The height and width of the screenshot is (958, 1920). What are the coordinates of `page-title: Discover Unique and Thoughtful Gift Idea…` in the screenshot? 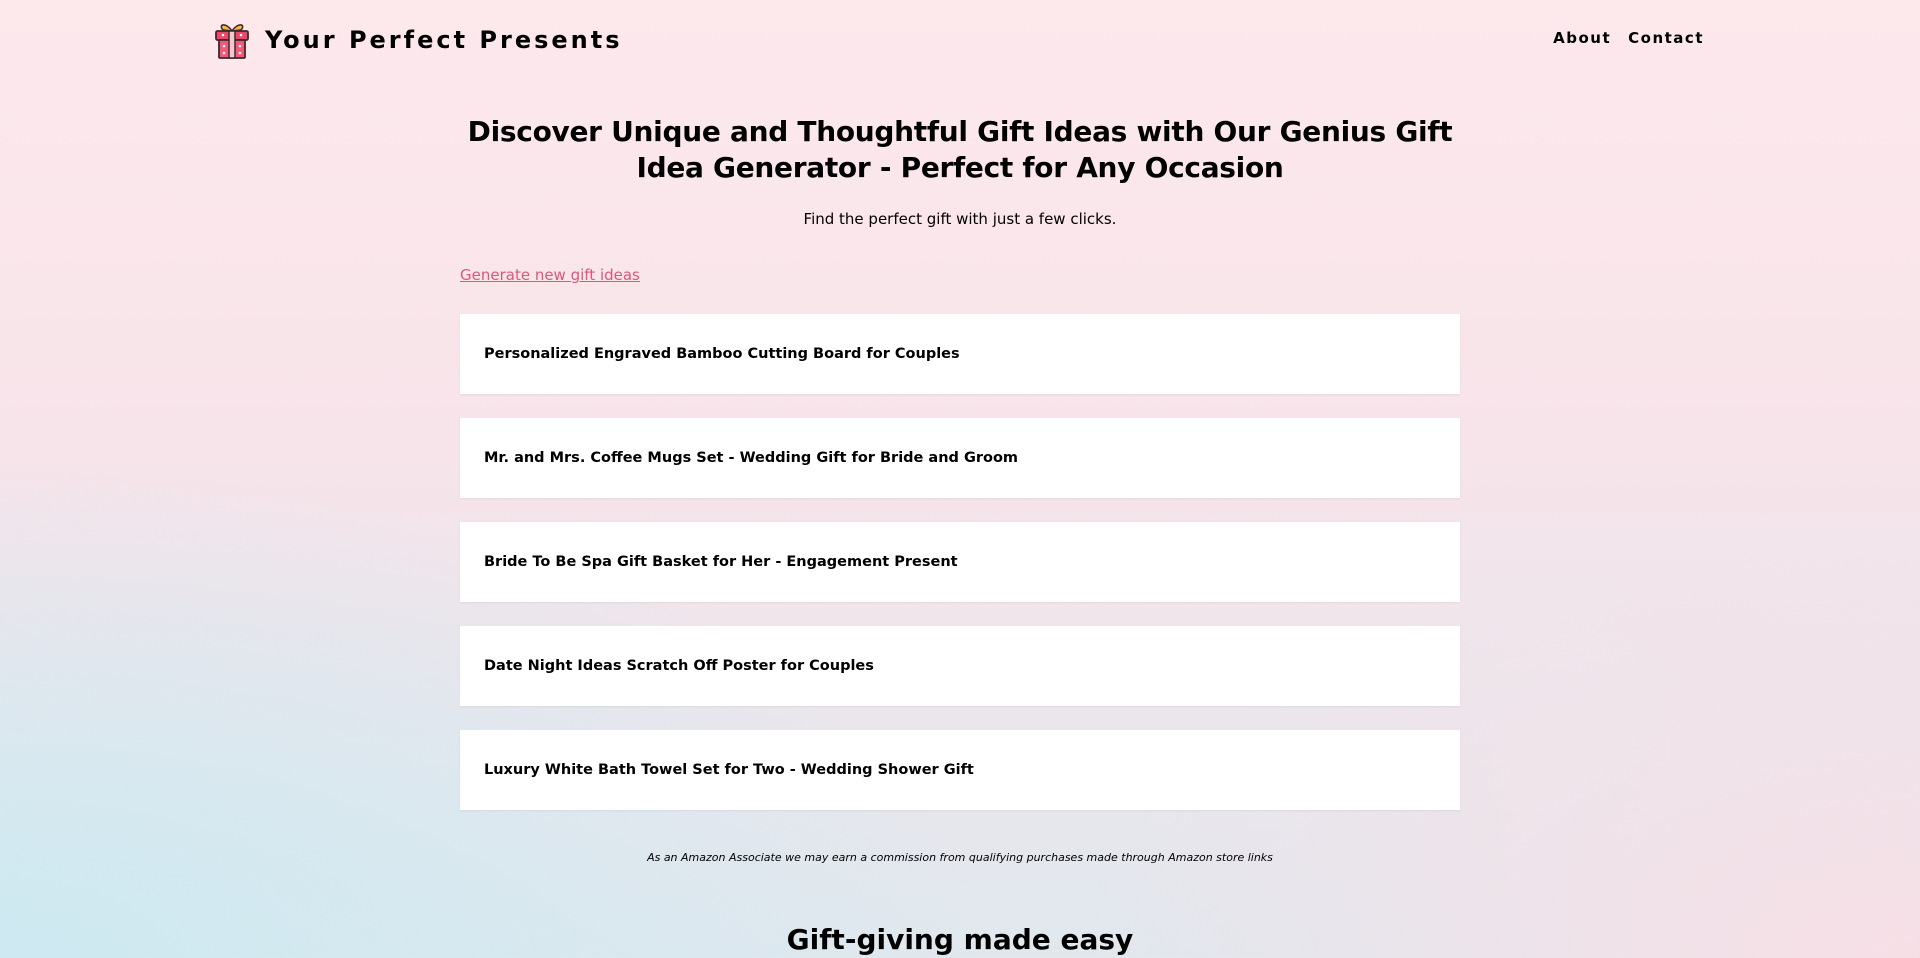 It's located at (960, 149).